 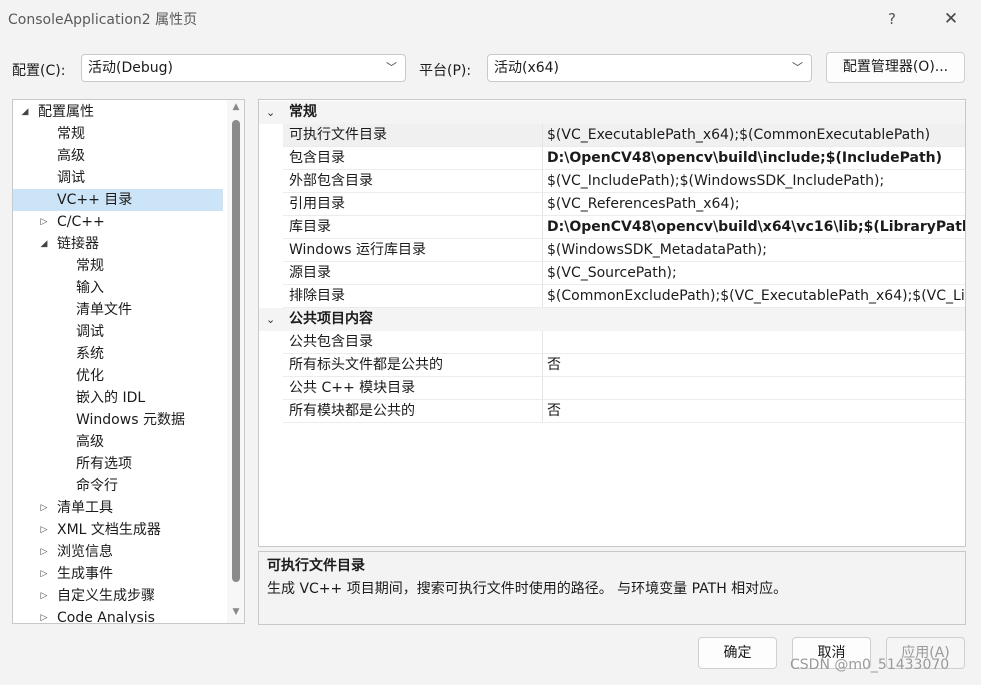 What do you see at coordinates (104, 464) in the screenshot?
I see `tree-item-label: 所有选项` at bounding box center [104, 464].